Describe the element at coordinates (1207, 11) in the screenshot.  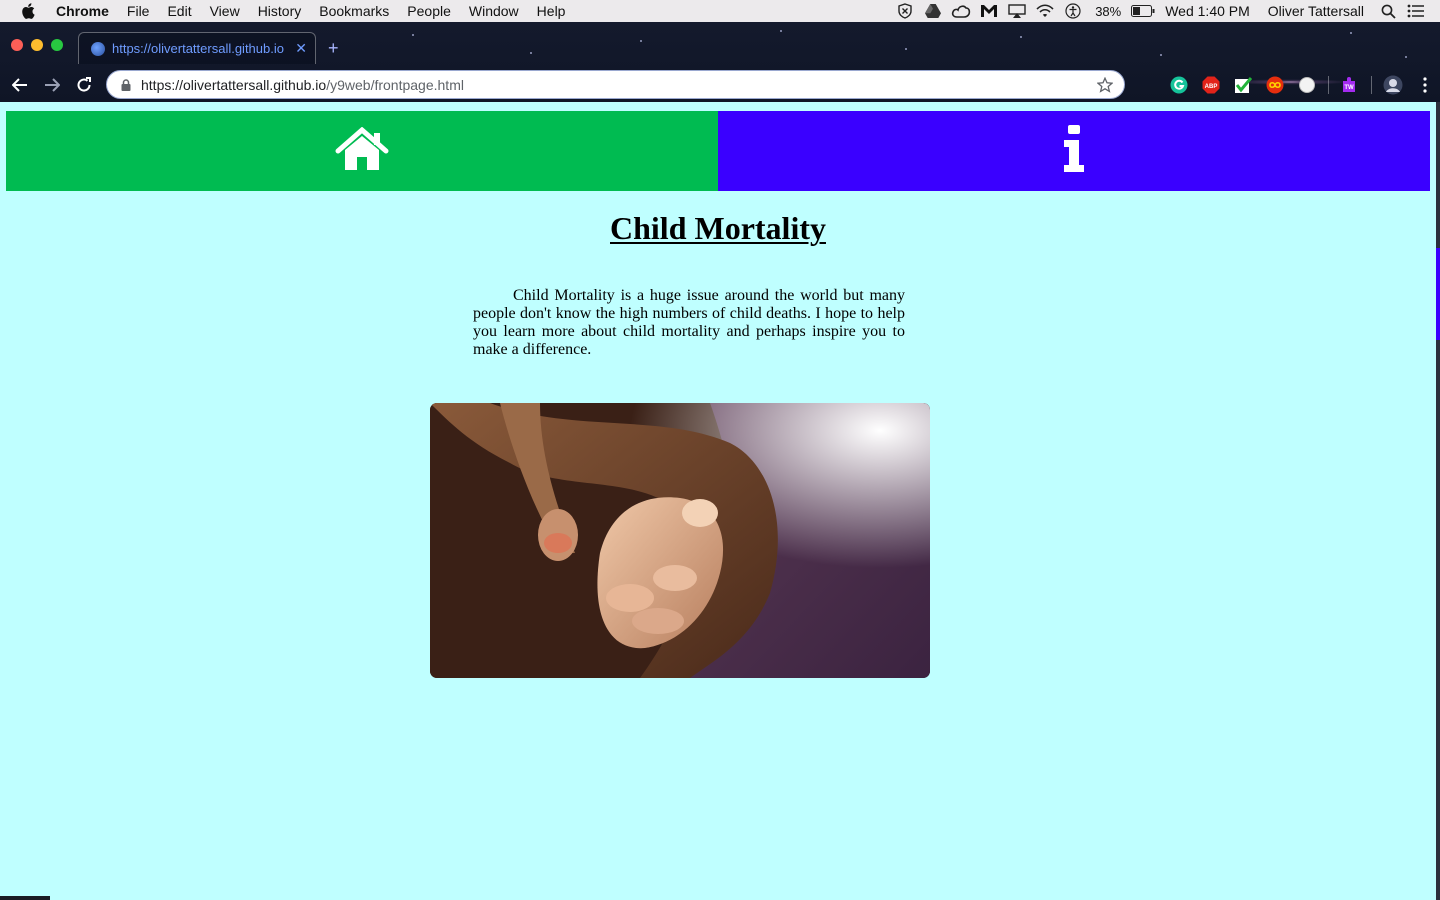
I see `menubar-clock: Wed 1:40 PM` at that location.